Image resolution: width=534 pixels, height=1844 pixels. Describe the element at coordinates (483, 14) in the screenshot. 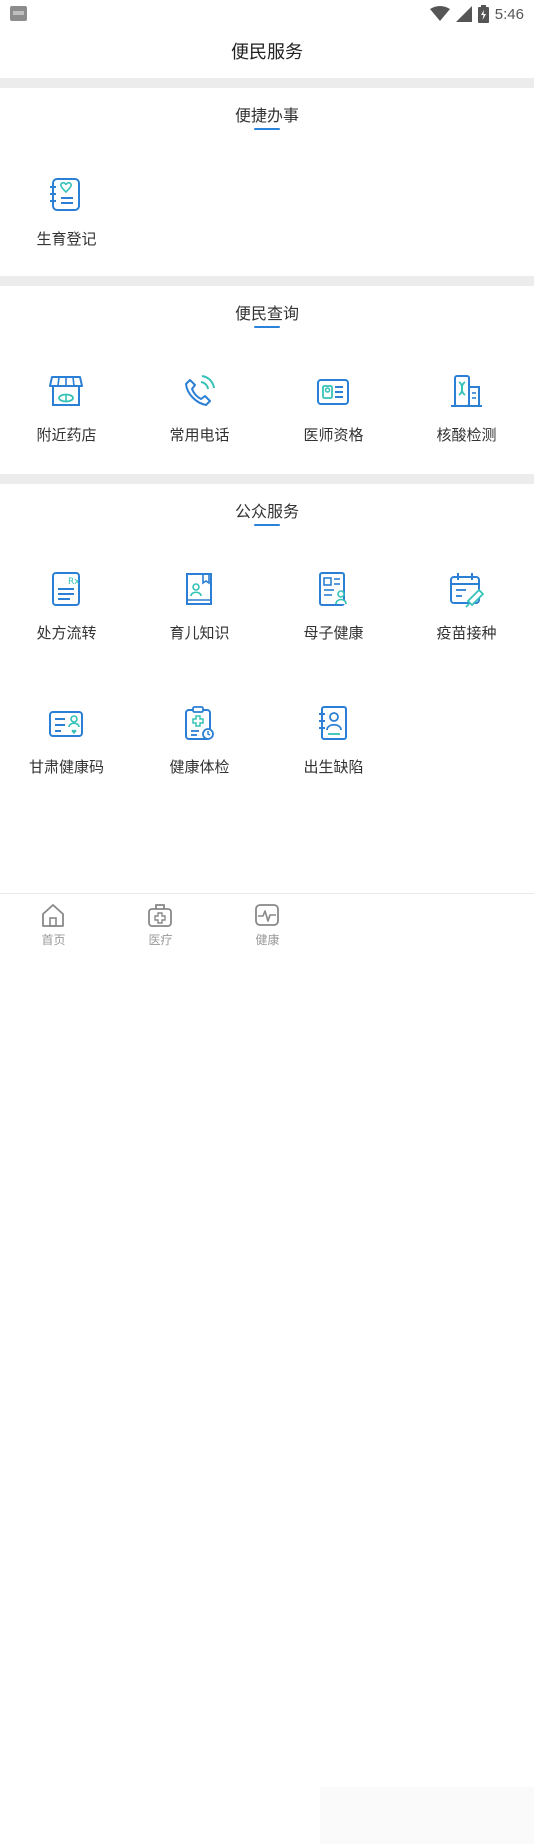

I see `battery-icon` at that location.